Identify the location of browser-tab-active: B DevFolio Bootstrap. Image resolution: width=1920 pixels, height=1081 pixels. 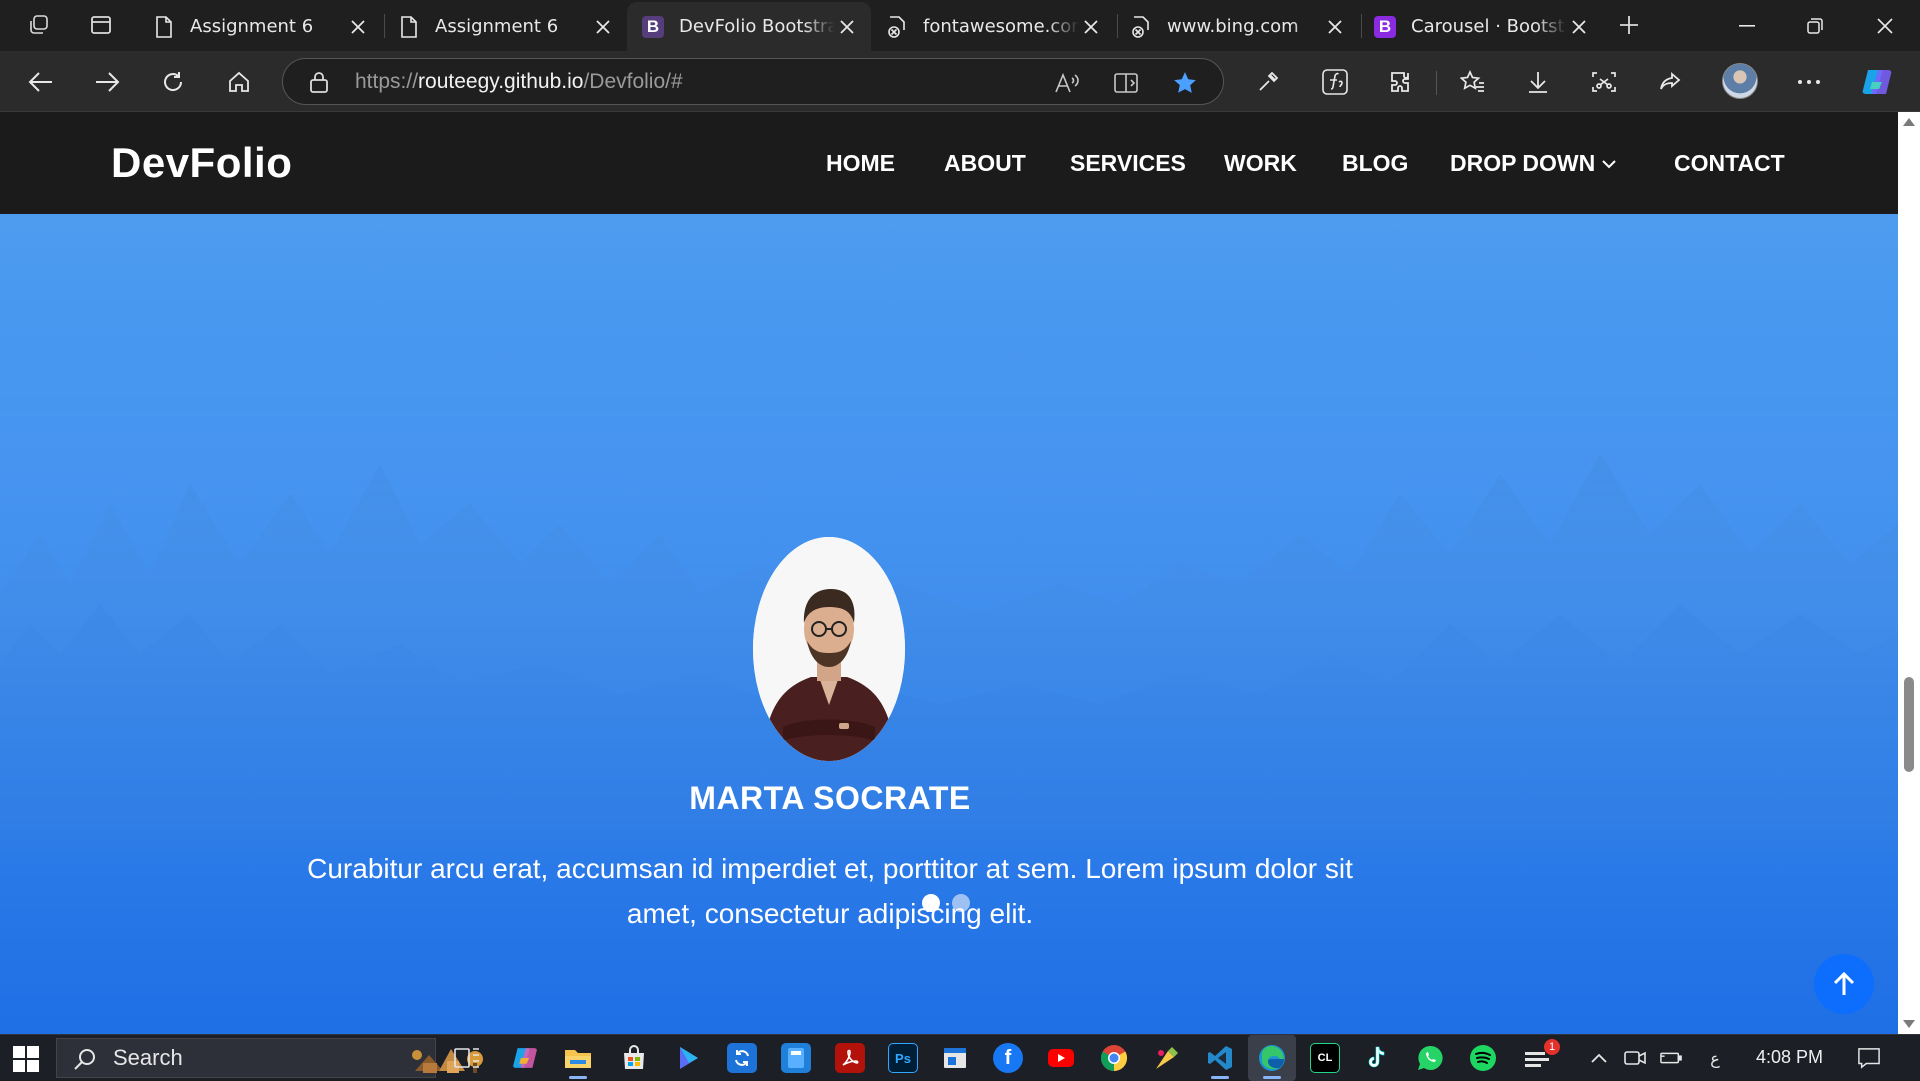
(749, 26).